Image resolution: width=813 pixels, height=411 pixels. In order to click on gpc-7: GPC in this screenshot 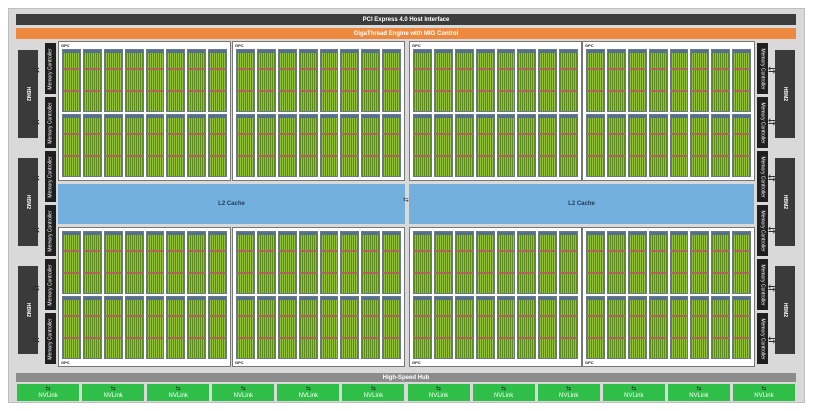, I will do `click(495, 297)`.